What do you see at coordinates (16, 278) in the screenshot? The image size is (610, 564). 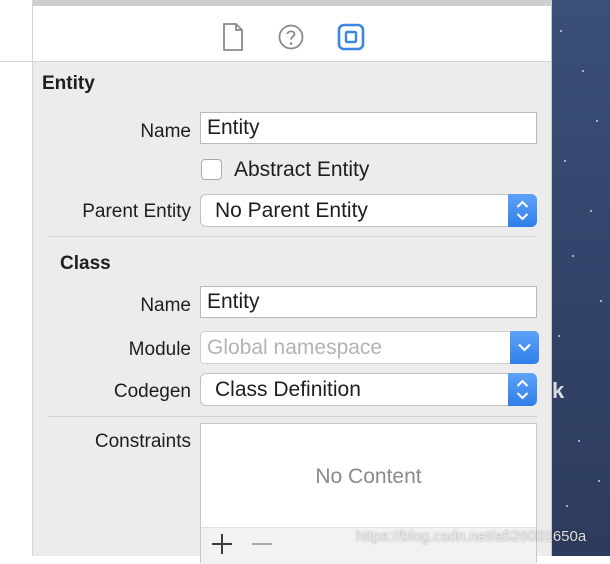 I see `editor-pane-edge` at bounding box center [16, 278].